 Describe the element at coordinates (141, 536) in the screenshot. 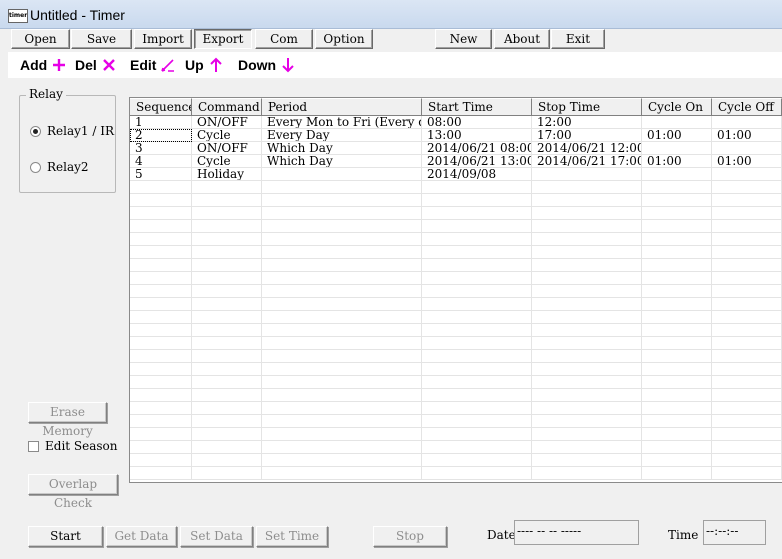

I see `get-data-button: Get Data` at that location.